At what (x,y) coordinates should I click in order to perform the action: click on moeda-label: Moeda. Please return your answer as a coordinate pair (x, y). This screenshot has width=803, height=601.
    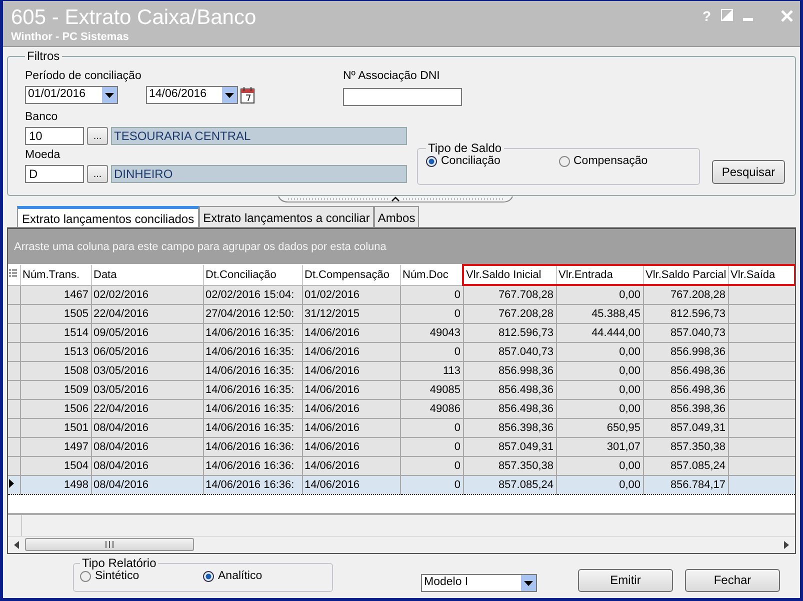
    Looking at the image, I should click on (43, 155).